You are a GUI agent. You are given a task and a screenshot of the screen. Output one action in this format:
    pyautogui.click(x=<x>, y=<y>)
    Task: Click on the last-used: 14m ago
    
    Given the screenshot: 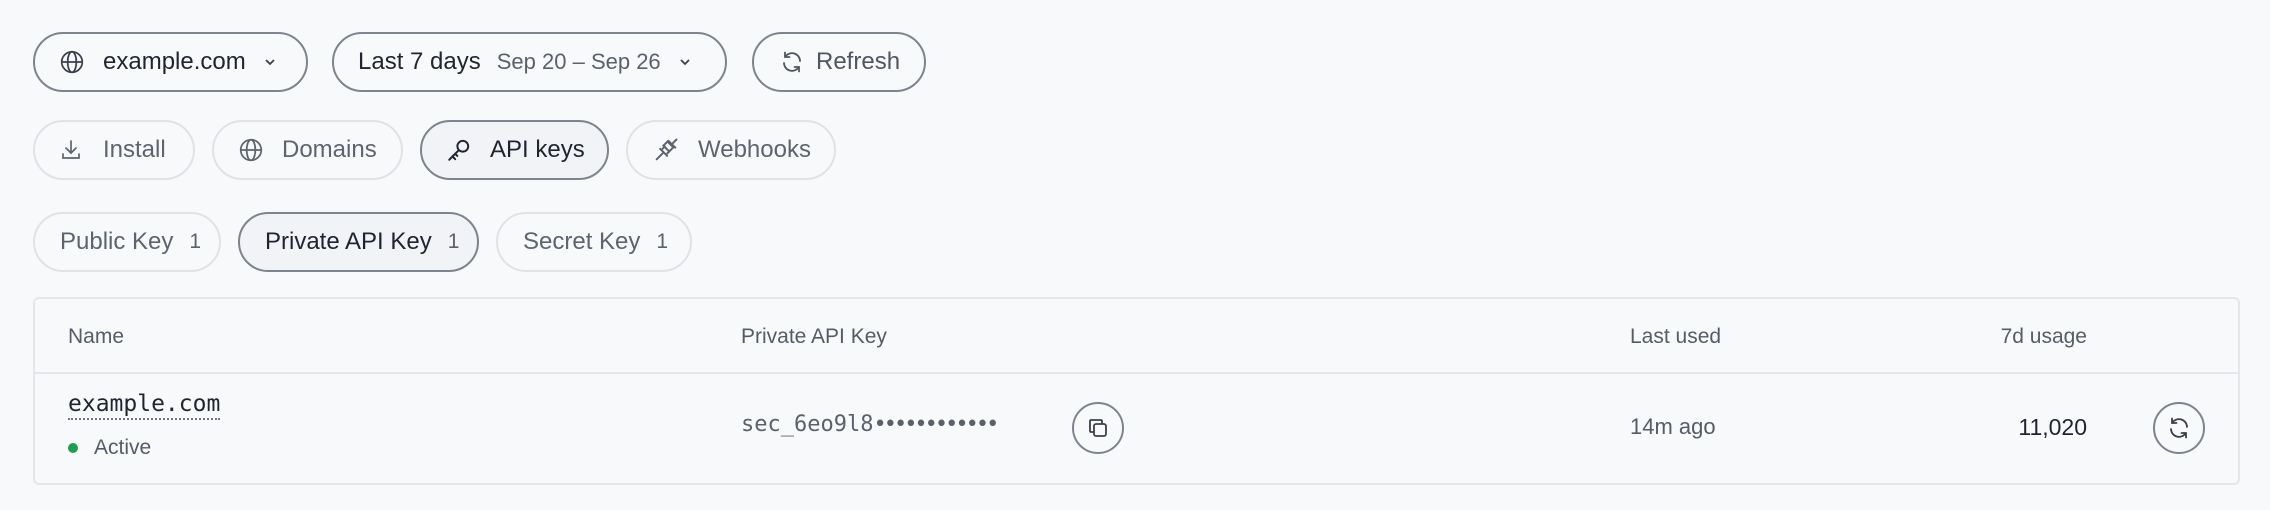 What is the action you would take?
    pyautogui.click(x=1673, y=426)
    